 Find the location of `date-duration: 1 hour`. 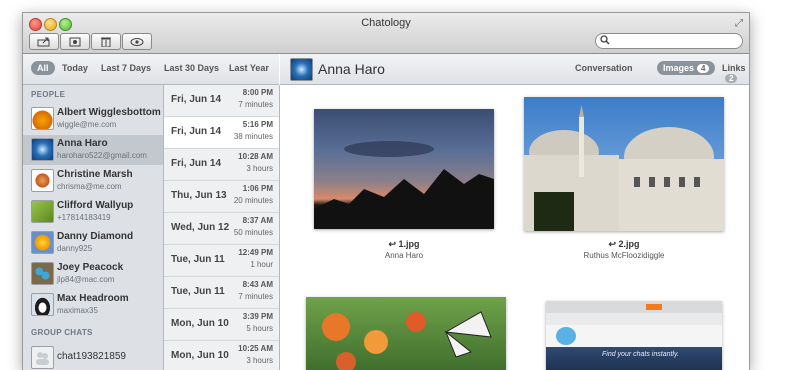

date-duration: 1 hour is located at coordinates (261, 264).